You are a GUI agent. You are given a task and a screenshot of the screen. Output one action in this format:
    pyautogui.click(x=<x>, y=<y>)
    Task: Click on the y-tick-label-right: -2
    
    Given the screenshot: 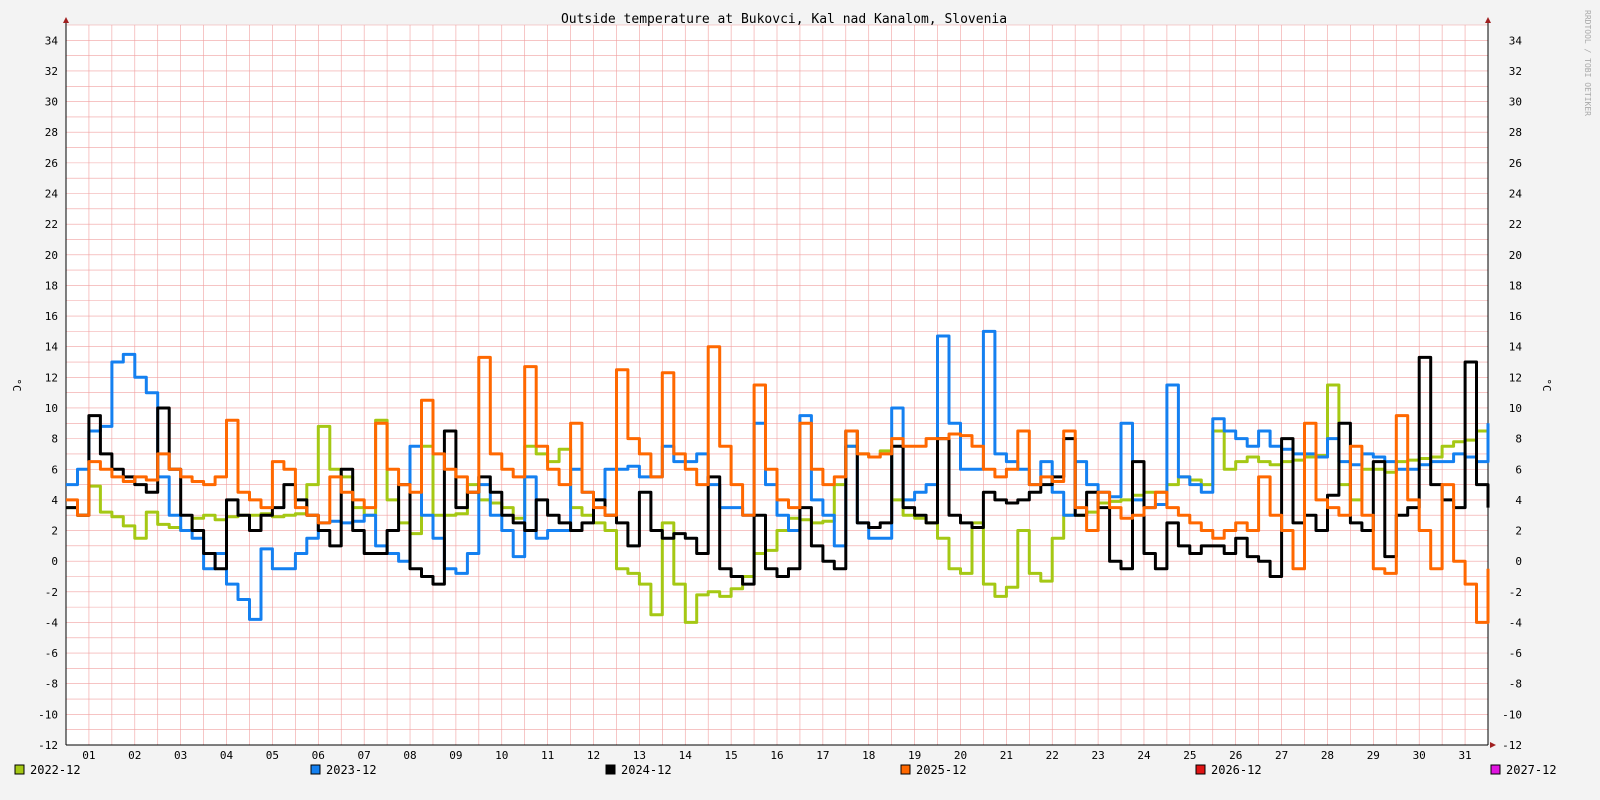 What is the action you would take?
    pyautogui.click(x=1515, y=592)
    